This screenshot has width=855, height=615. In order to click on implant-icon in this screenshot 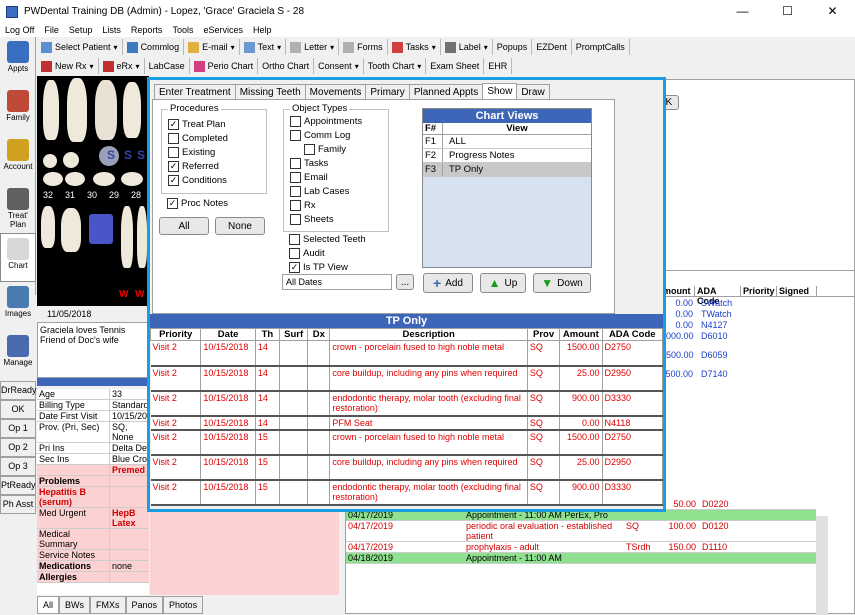, I will do `click(101, 229)`.